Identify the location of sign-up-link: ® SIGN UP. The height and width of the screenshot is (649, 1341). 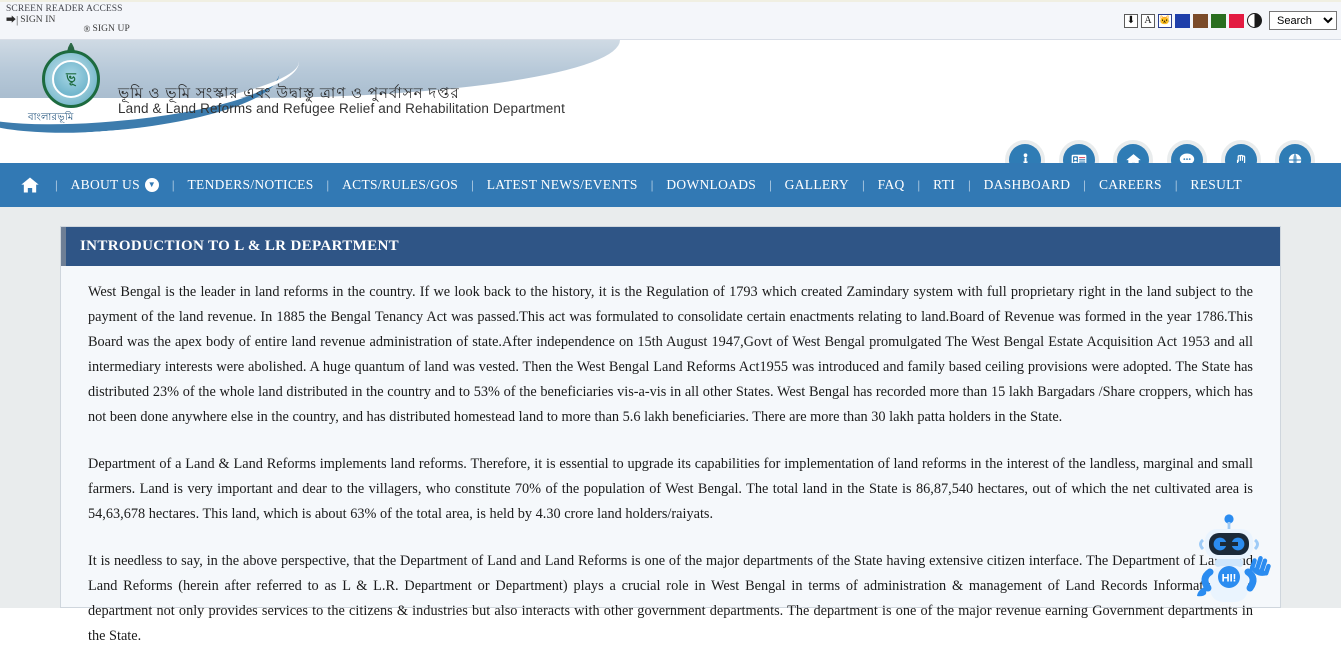
(106, 29).